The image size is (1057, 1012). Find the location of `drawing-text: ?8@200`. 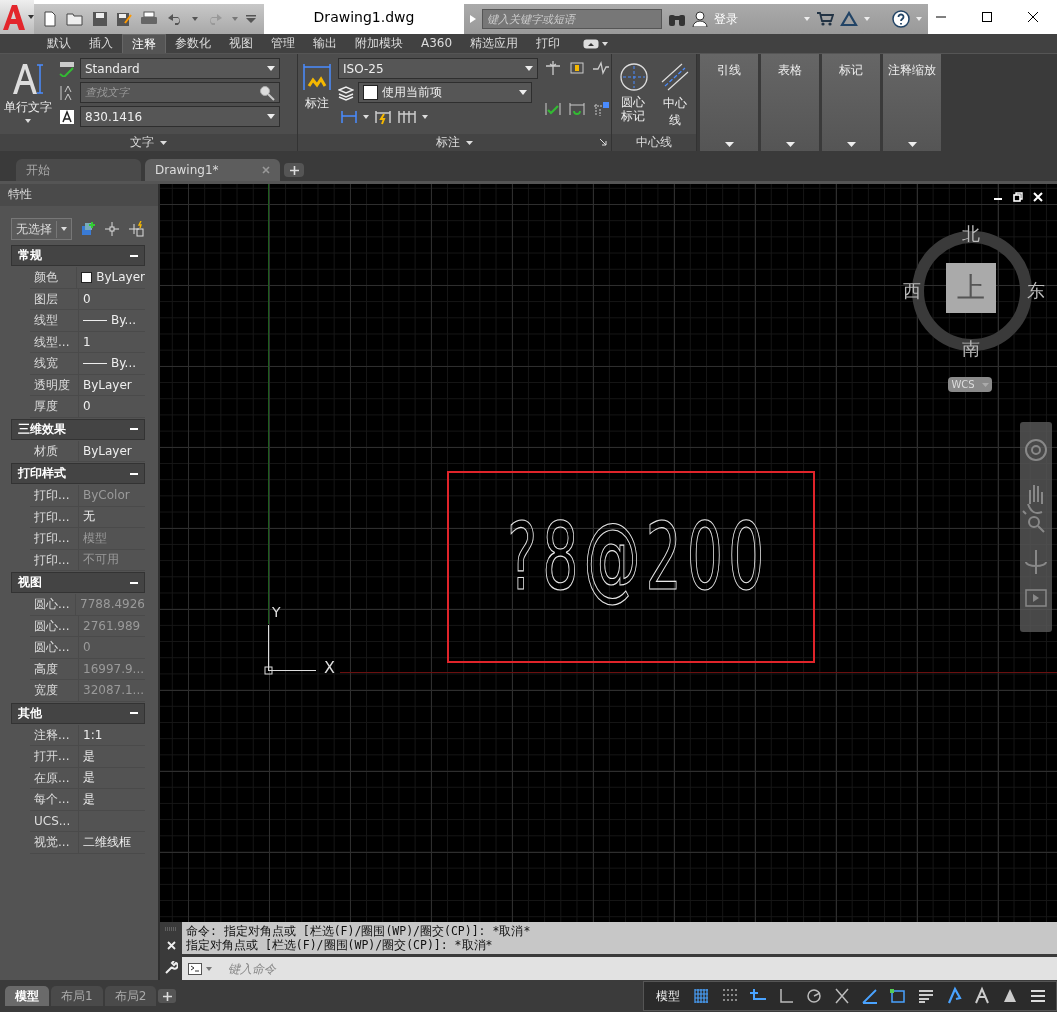

drawing-text: ?8@200 is located at coordinates (638, 557).